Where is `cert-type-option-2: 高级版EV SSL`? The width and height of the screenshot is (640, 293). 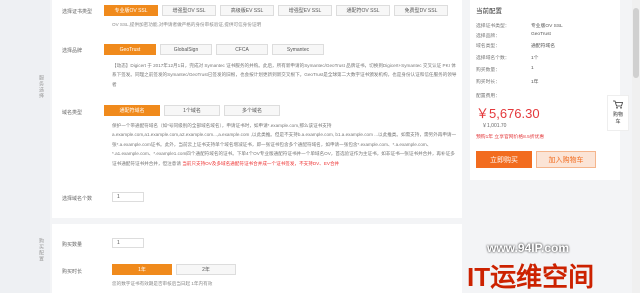 cert-type-option-2: 高级版EV SSL is located at coordinates (247, 10).